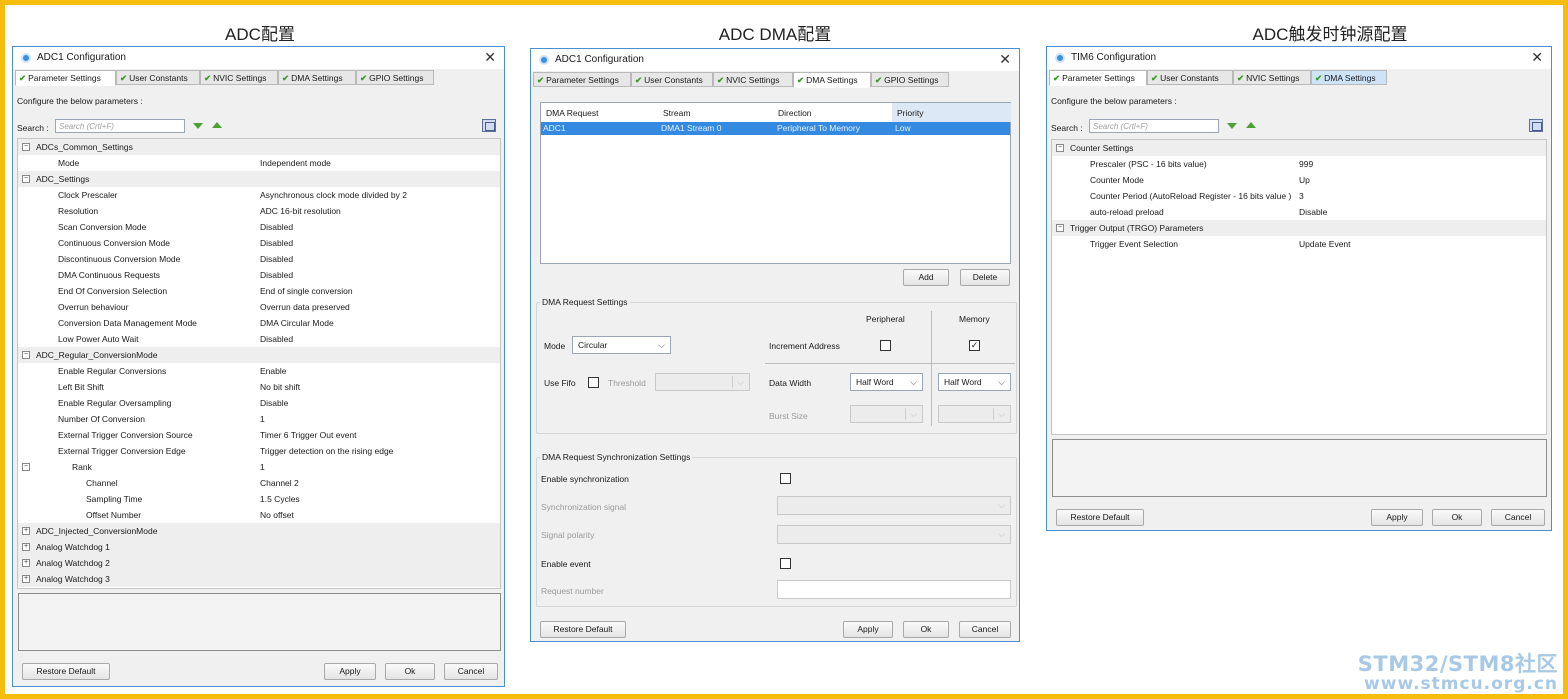 The height and width of the screenshot is (699, 1568). Describe the element at coordinates (259, 563) in the screenshot. I see `group-analog-watchdog-2: + Analog Watchdog 2` at that location.